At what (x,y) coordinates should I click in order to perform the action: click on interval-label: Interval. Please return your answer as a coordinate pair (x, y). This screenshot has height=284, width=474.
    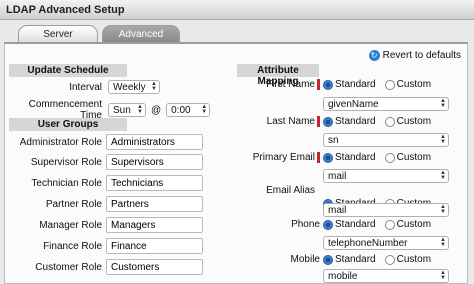
    Looking at the image, I should click on (85, 87).